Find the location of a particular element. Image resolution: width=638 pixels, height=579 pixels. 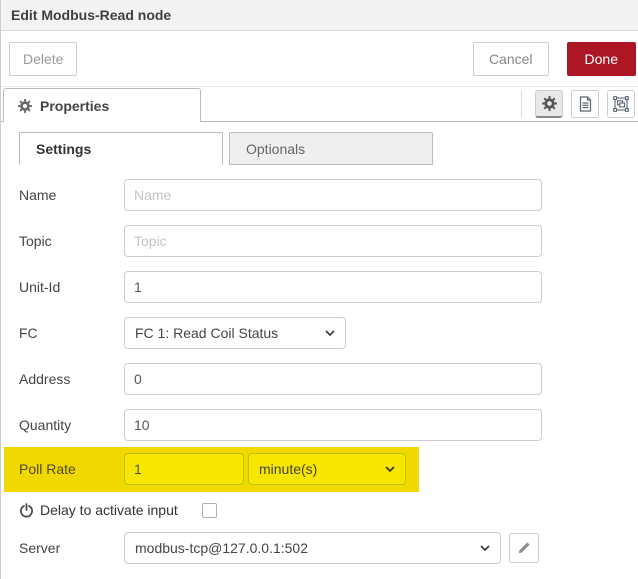

poll-rate-input is located at coordinates (184, 469).